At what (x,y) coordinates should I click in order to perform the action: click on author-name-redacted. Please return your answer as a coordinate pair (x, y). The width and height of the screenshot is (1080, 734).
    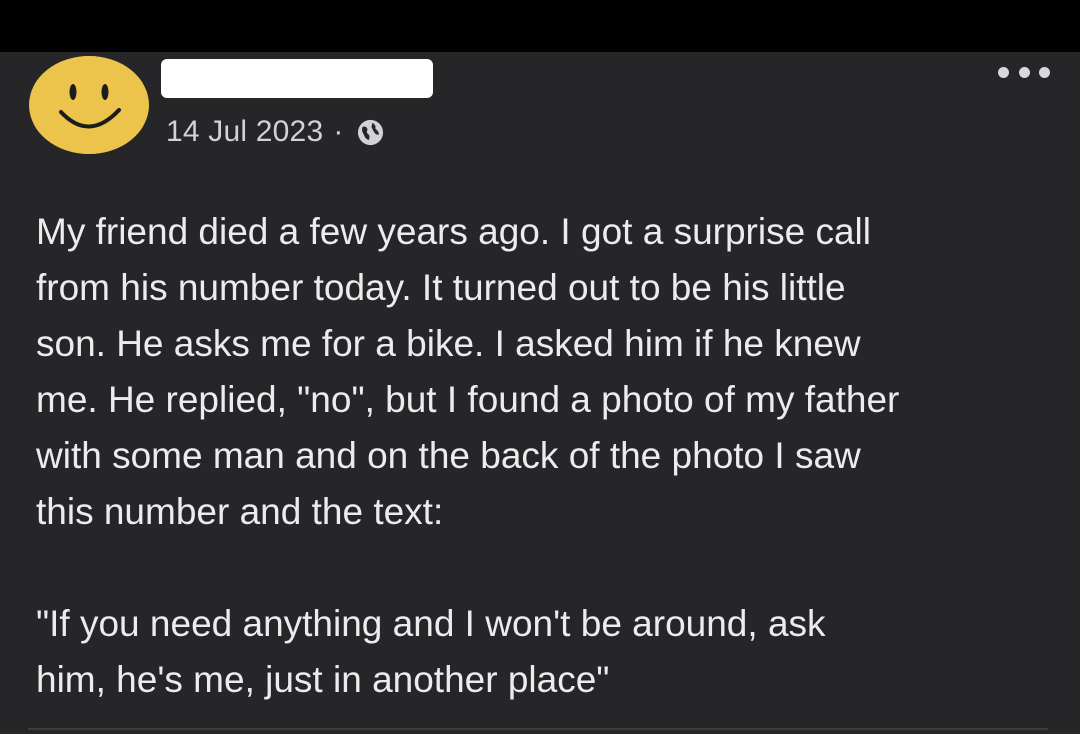
    Looking at the image, I should click on (297, 78).